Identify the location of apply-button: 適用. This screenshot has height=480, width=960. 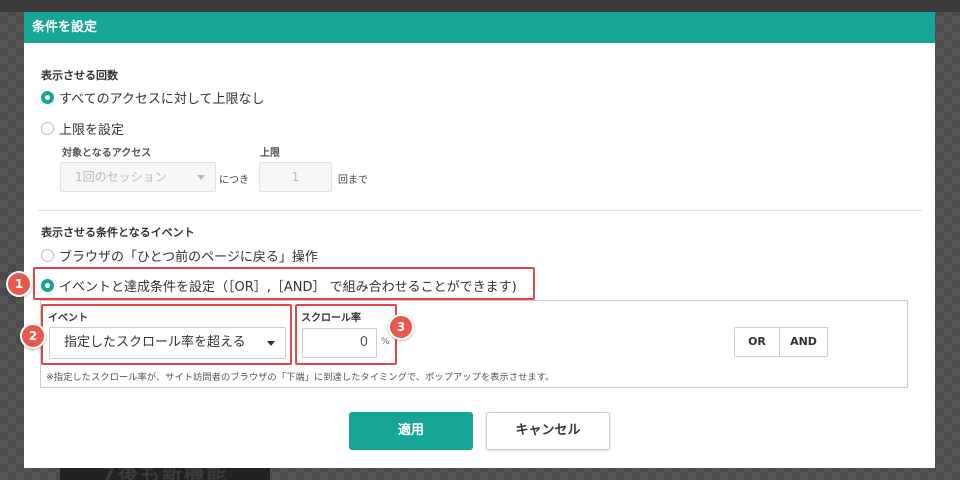
(411, 431).